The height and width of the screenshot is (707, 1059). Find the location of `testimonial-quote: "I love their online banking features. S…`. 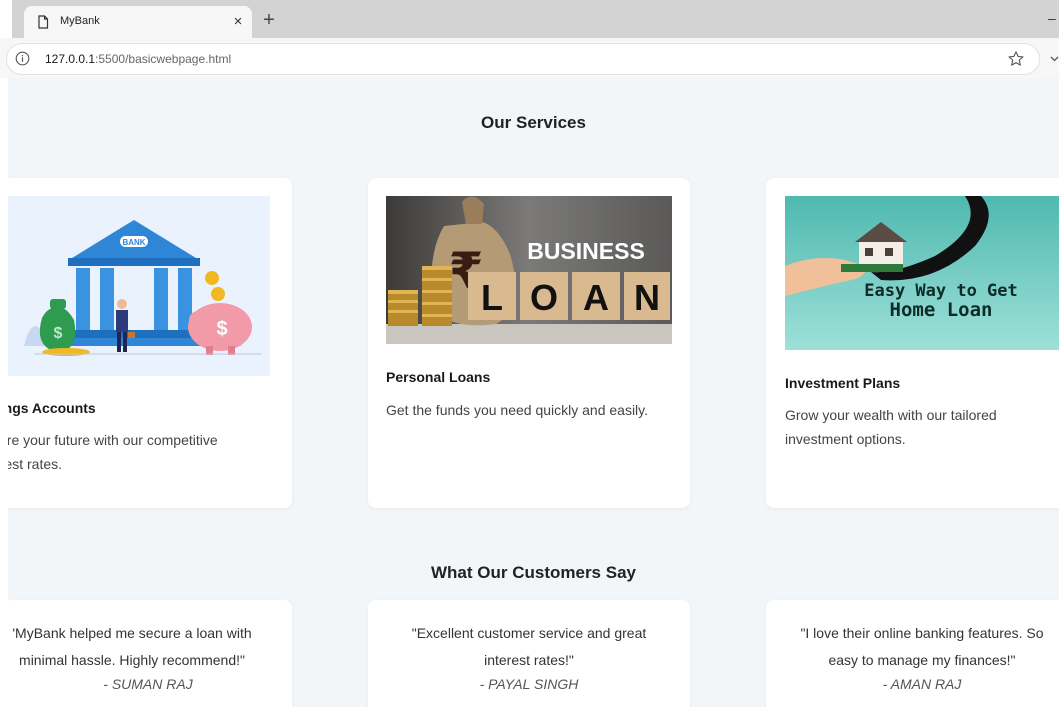

testimonial-quote: "I love their online banking features. S… is located at coordinates (922, 646).